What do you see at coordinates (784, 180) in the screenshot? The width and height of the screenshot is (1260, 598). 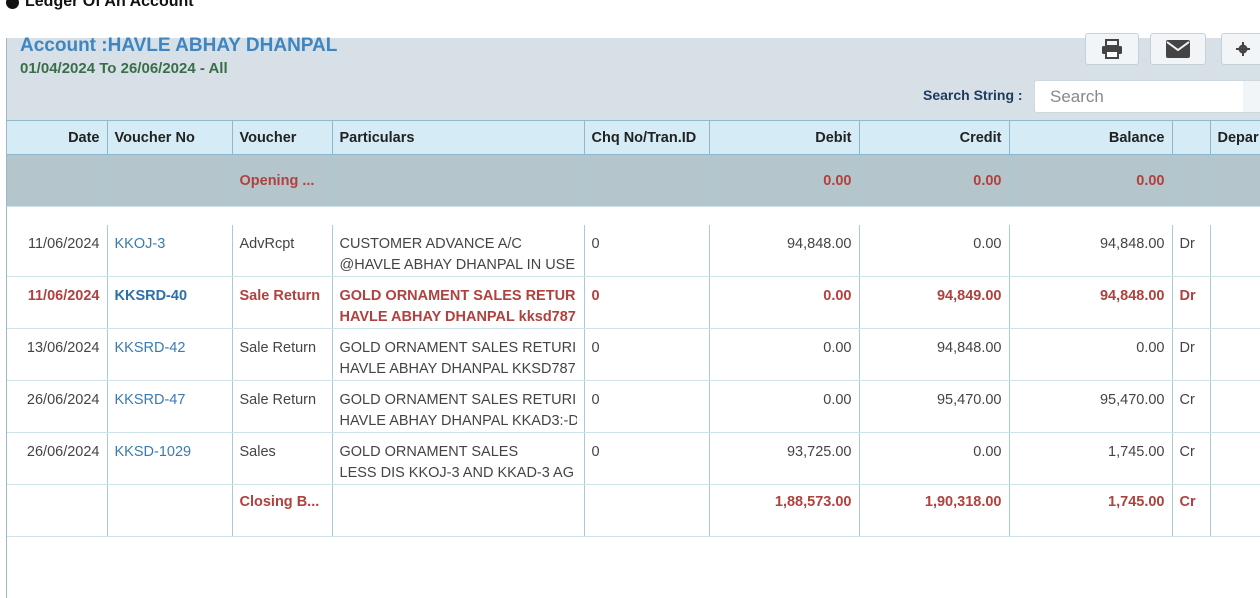 I see `opening-debit: 0.00` at bounding box center [784, 180].